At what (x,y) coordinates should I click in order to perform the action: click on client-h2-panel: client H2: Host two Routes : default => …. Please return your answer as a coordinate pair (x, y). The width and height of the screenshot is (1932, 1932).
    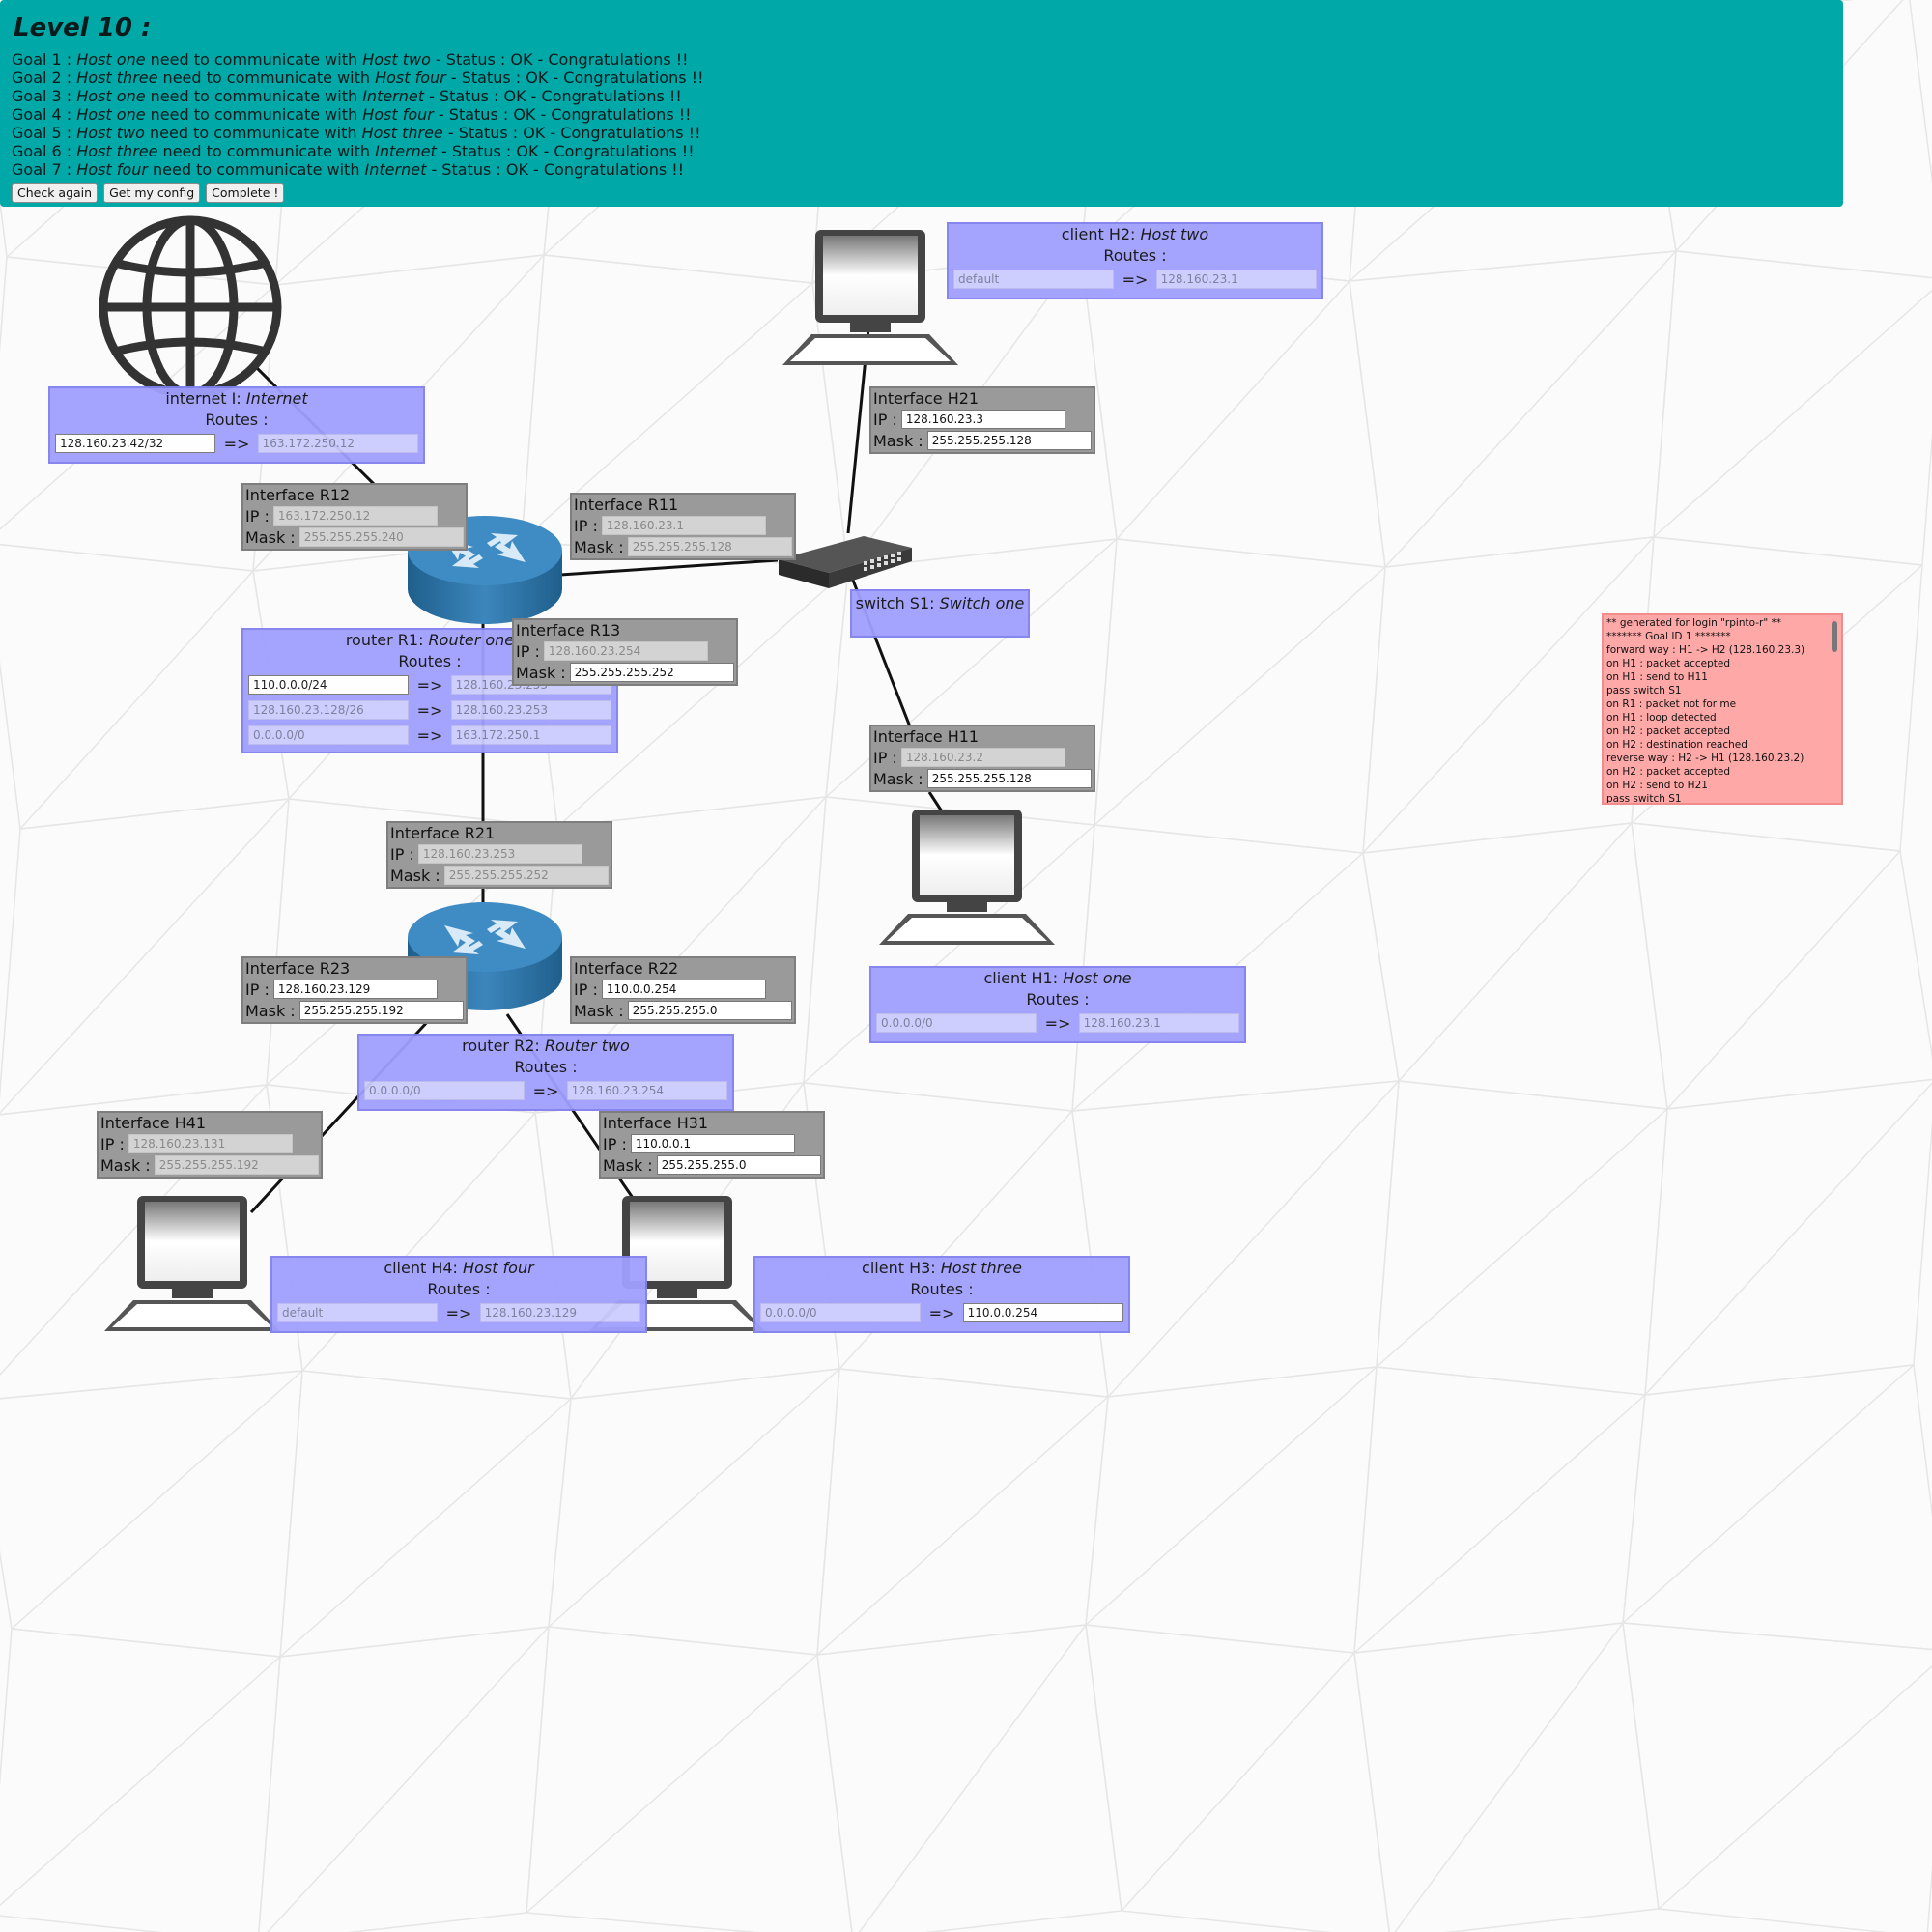
    Looking at the image, I should click on (1135, 260).